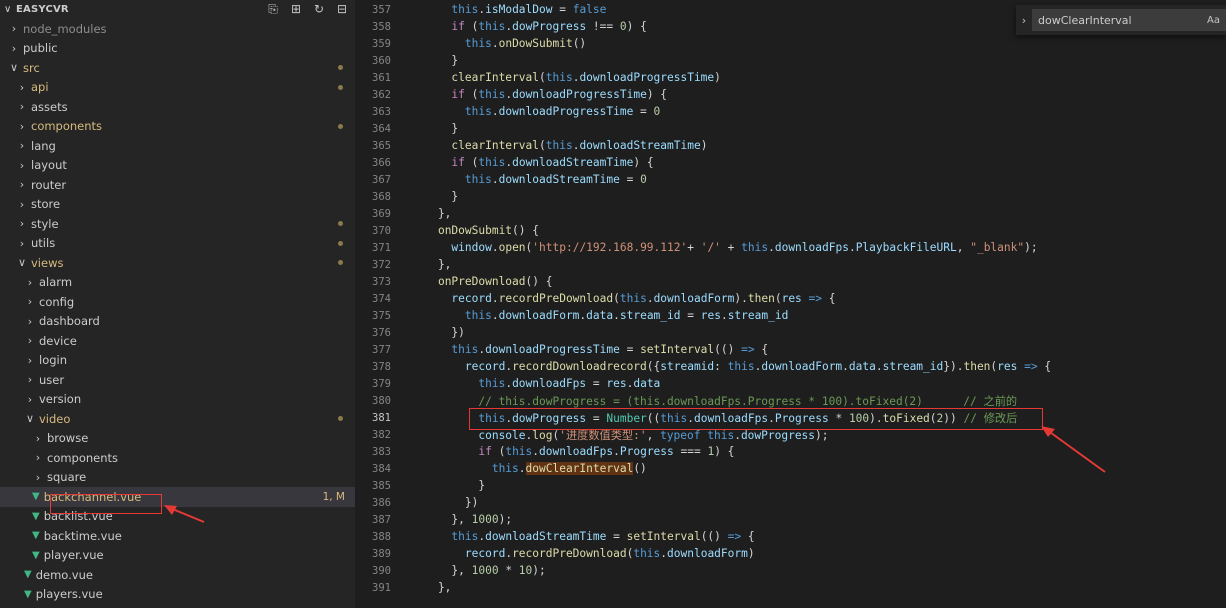 Image resolution: width=1226 pixels, height=608 pixels. Describe the element at coordinates (431, 264) in the screenshot. I see `code-text: },` at that location.